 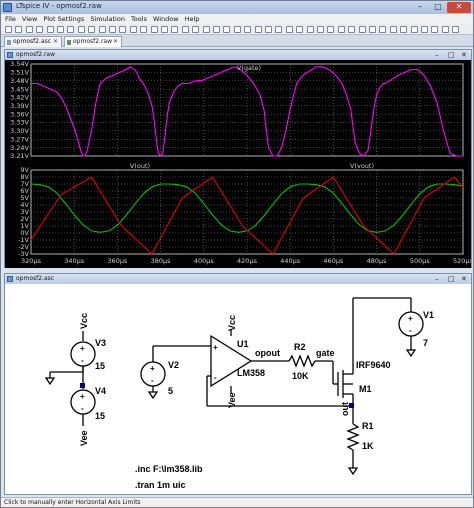 What do you see at coordinates (300, 376) in the screenshot?
I see `r2-value-label: 10K` at bounding box center [300, 376].